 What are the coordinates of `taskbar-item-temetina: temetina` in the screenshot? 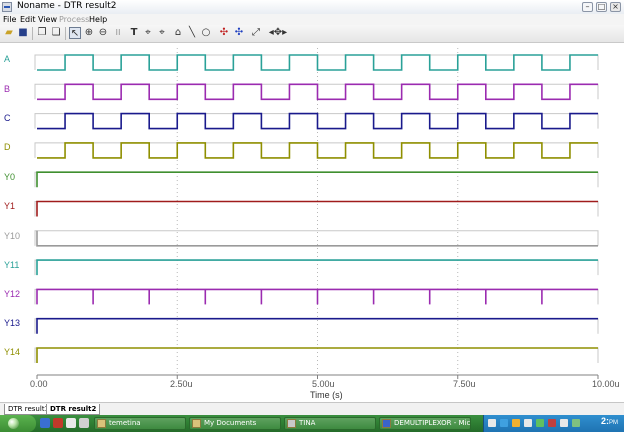 It's located at (140, 423).